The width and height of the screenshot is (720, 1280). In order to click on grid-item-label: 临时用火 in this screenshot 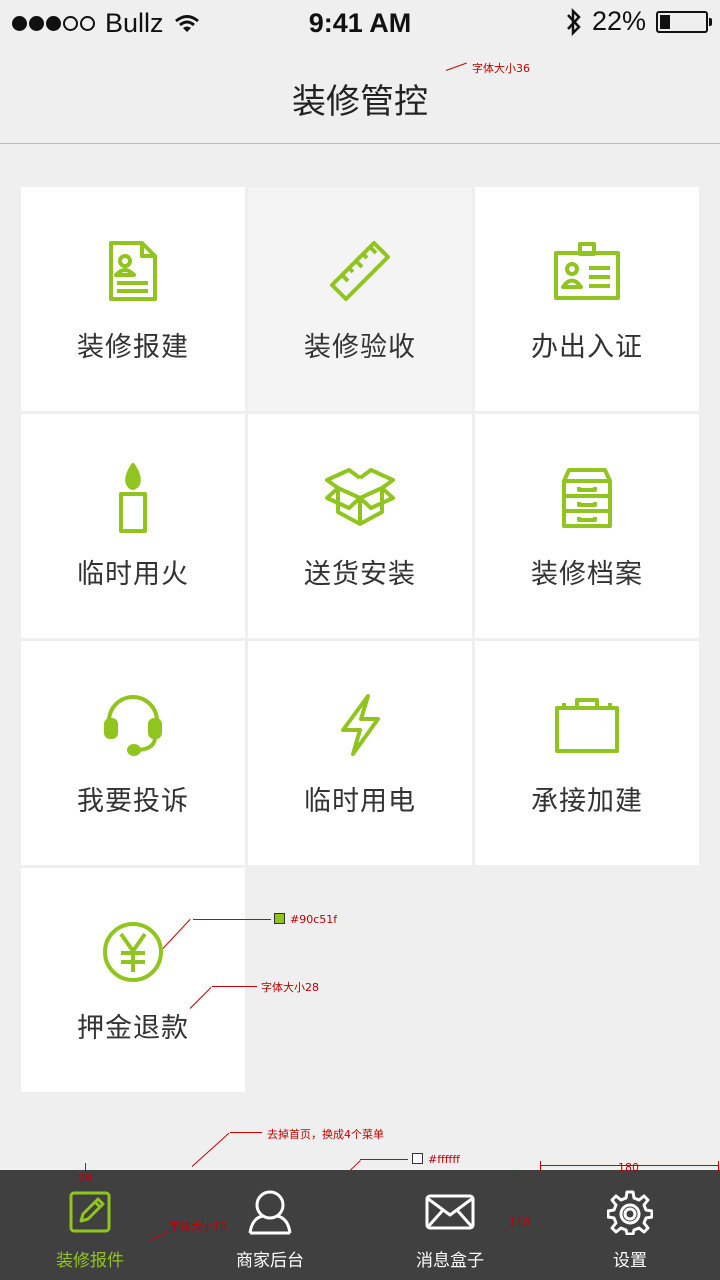, I will do `click(133, 574)`.